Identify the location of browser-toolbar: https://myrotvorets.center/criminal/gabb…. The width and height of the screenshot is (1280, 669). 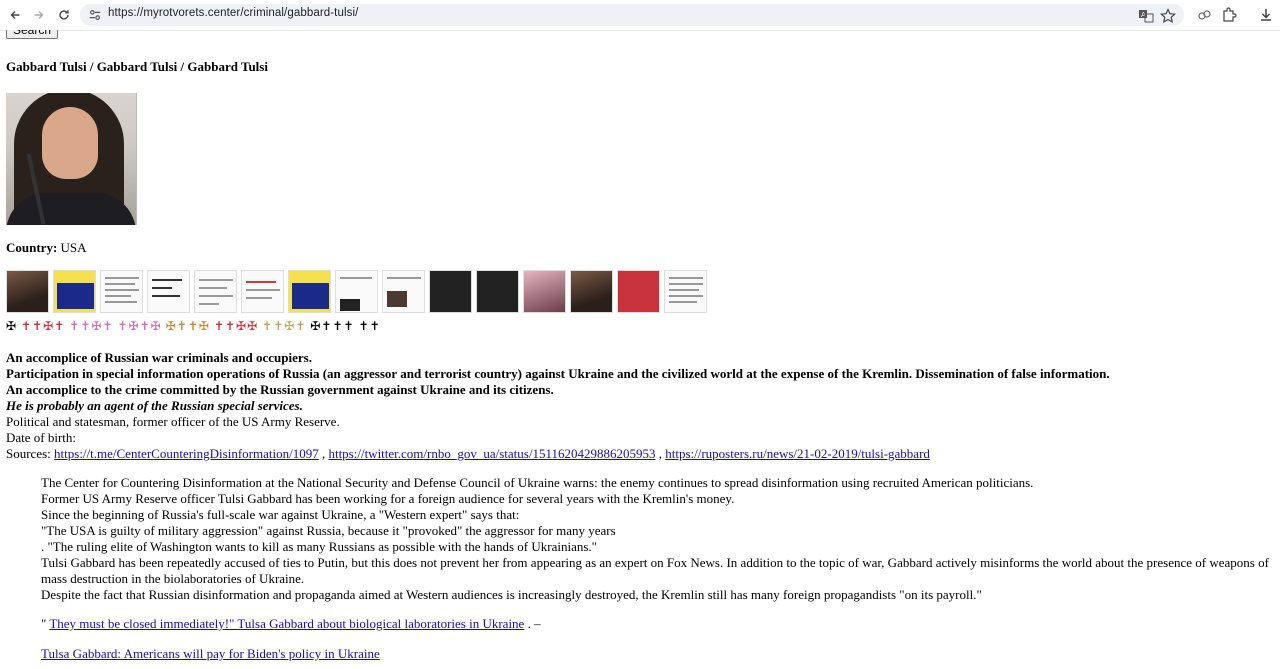
(640, 15).